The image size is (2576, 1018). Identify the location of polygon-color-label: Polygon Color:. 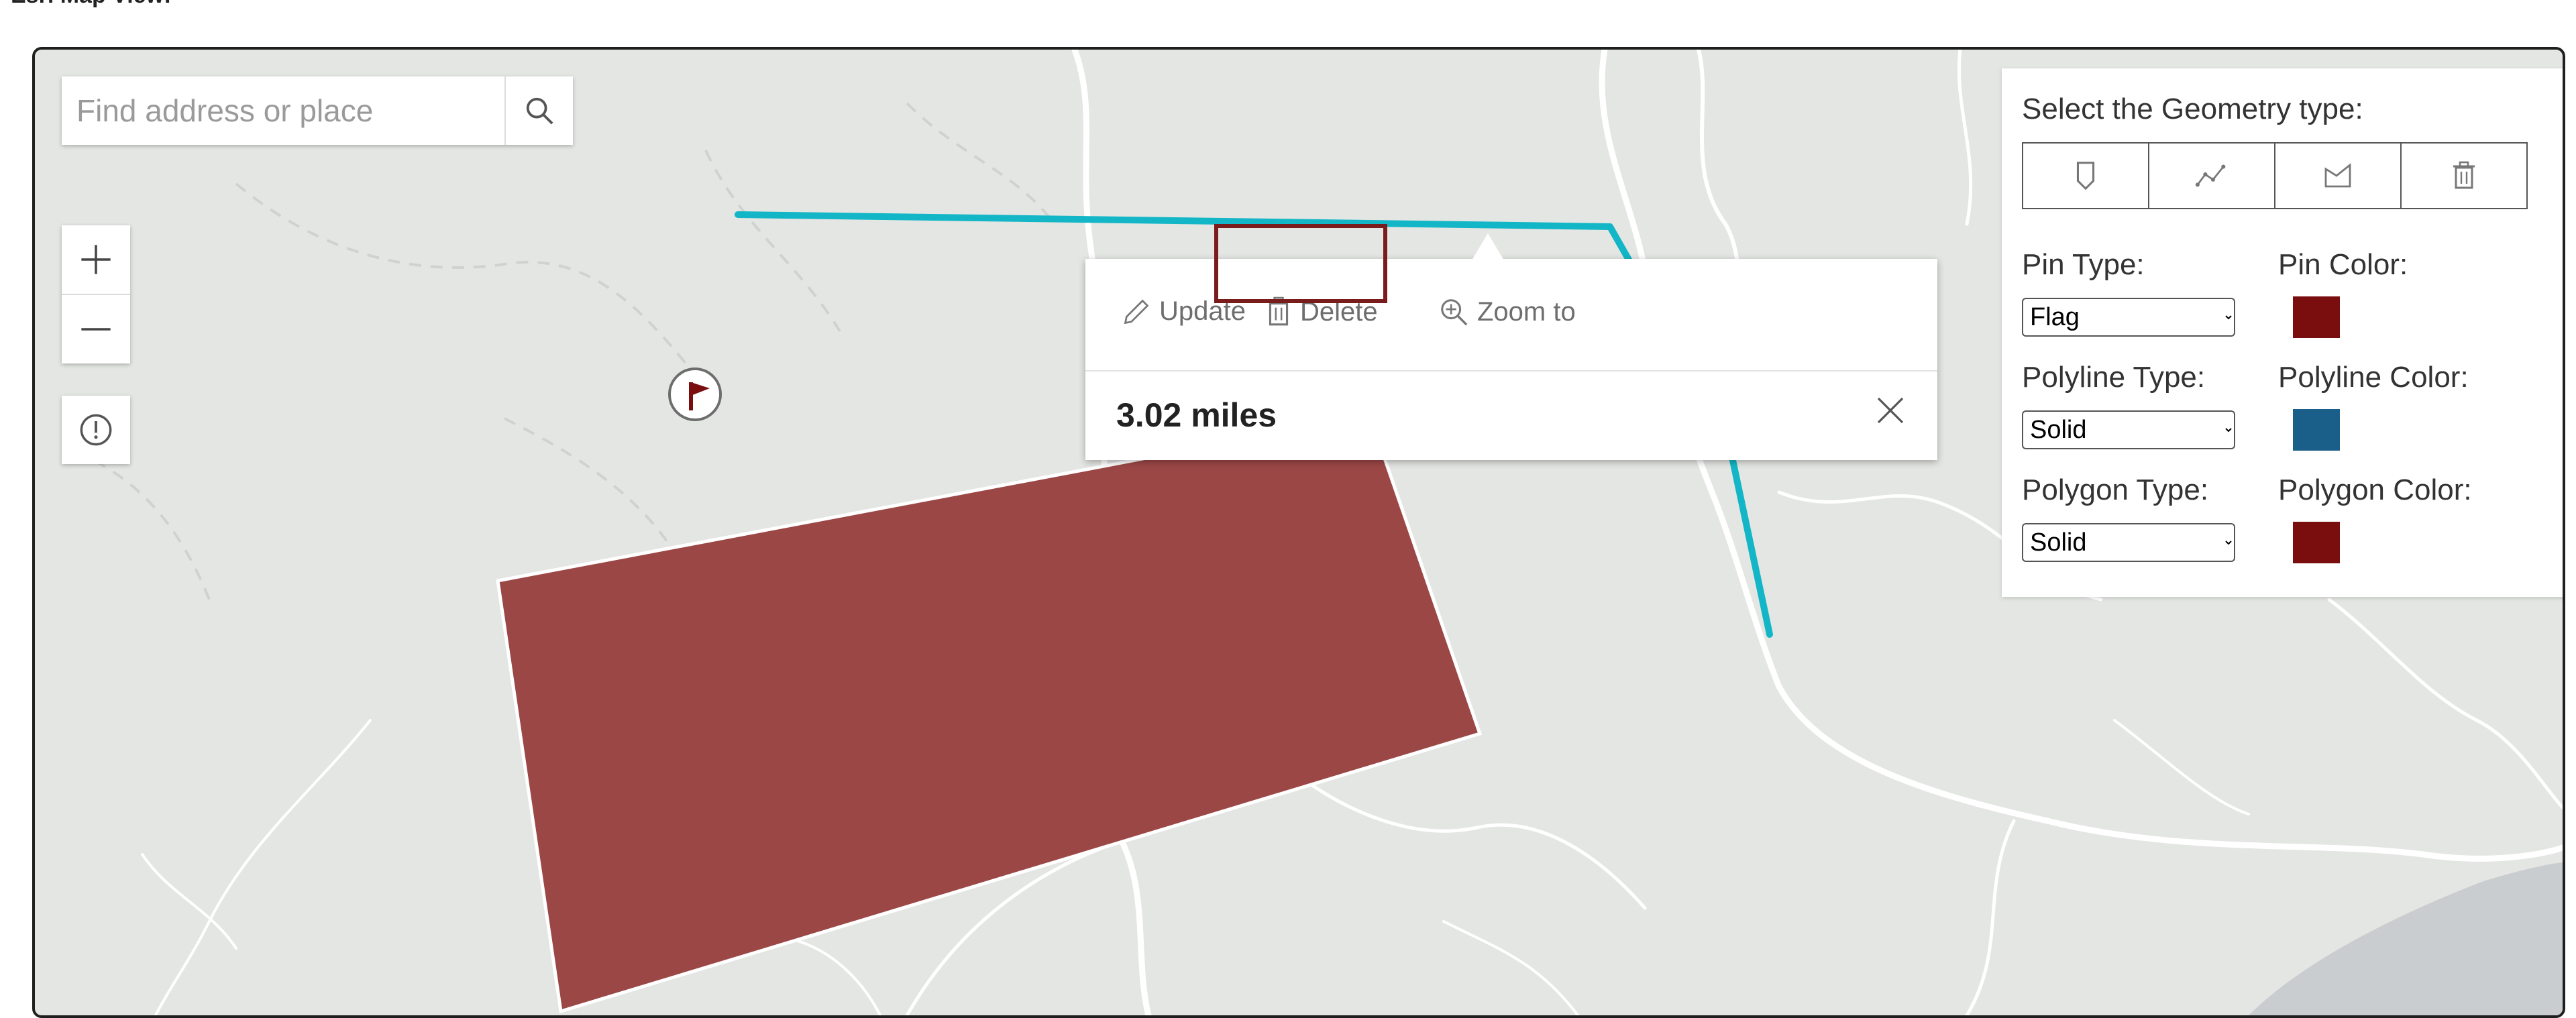
(2375, 489).